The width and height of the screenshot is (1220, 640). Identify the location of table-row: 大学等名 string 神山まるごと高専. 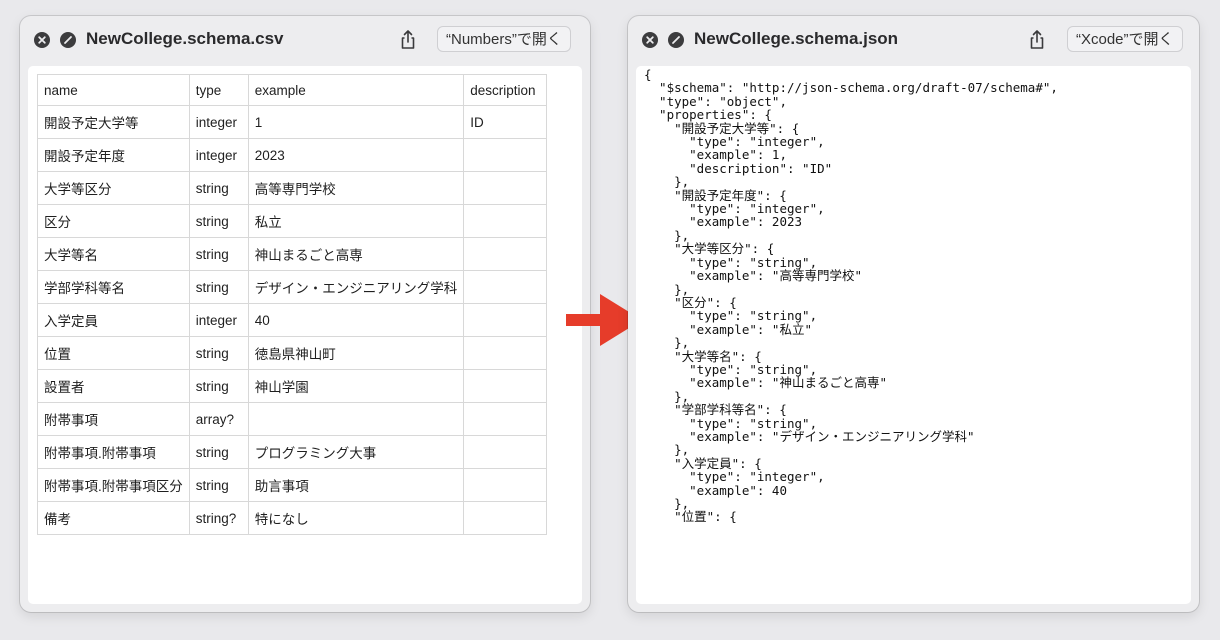
(292, 254).